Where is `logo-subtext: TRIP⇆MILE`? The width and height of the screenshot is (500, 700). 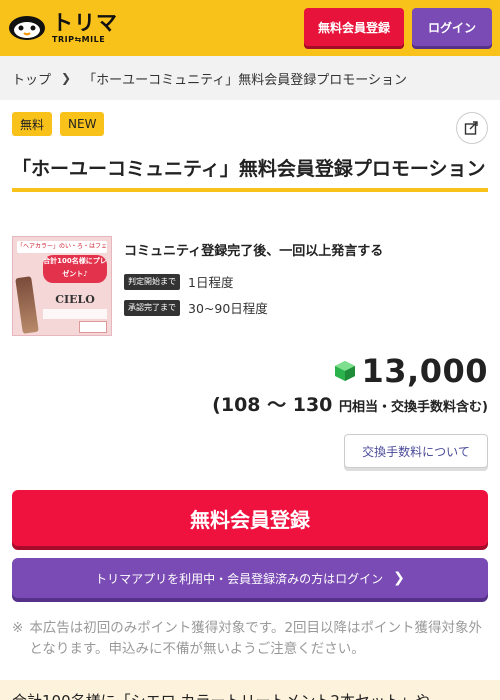
logo-subtext: TRIP⇆MILE is located at coordinates (79, 39).